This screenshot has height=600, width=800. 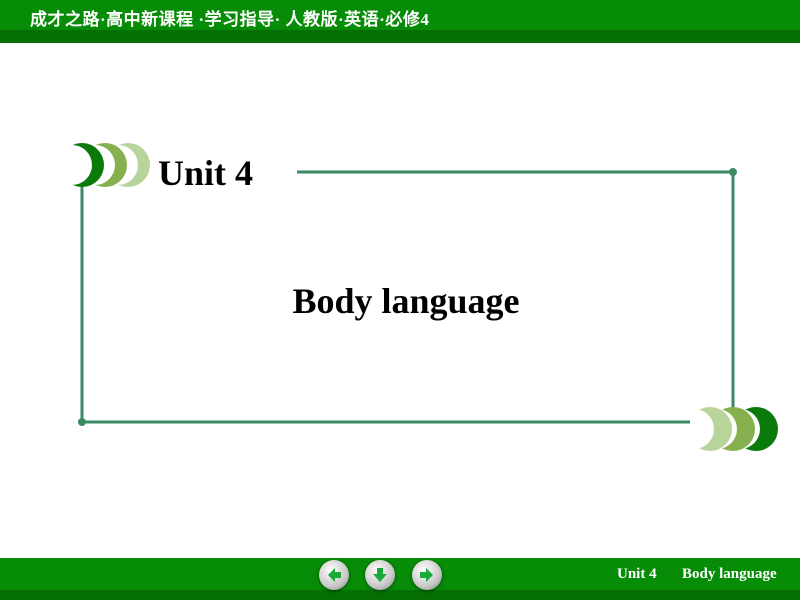 I want to click on arrow-left-icon, so click(x=334, y=575).